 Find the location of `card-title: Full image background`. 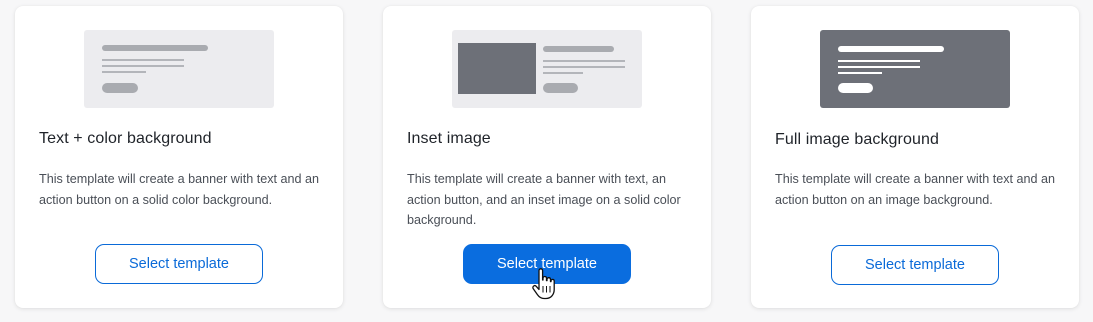

card-title: Full image background is located at coordinates (857, 139).